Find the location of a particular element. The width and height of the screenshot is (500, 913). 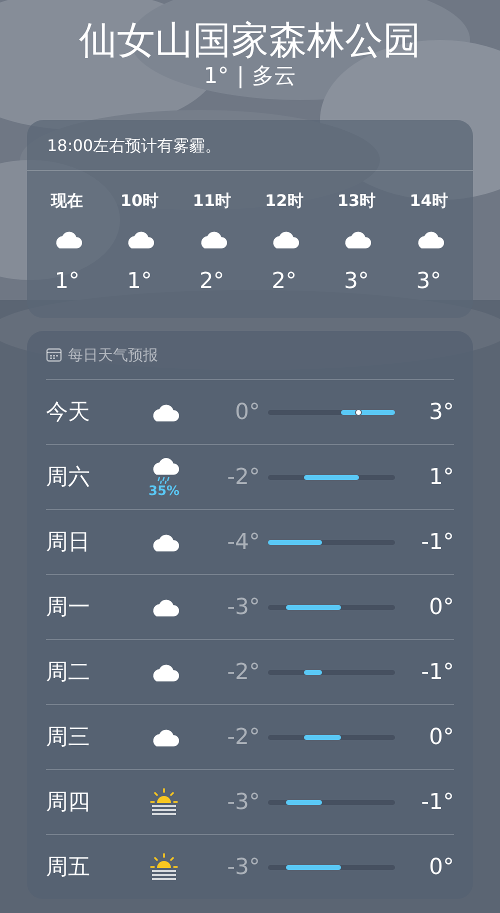

current-temperature: 1° is located at coordinates (216, 77).